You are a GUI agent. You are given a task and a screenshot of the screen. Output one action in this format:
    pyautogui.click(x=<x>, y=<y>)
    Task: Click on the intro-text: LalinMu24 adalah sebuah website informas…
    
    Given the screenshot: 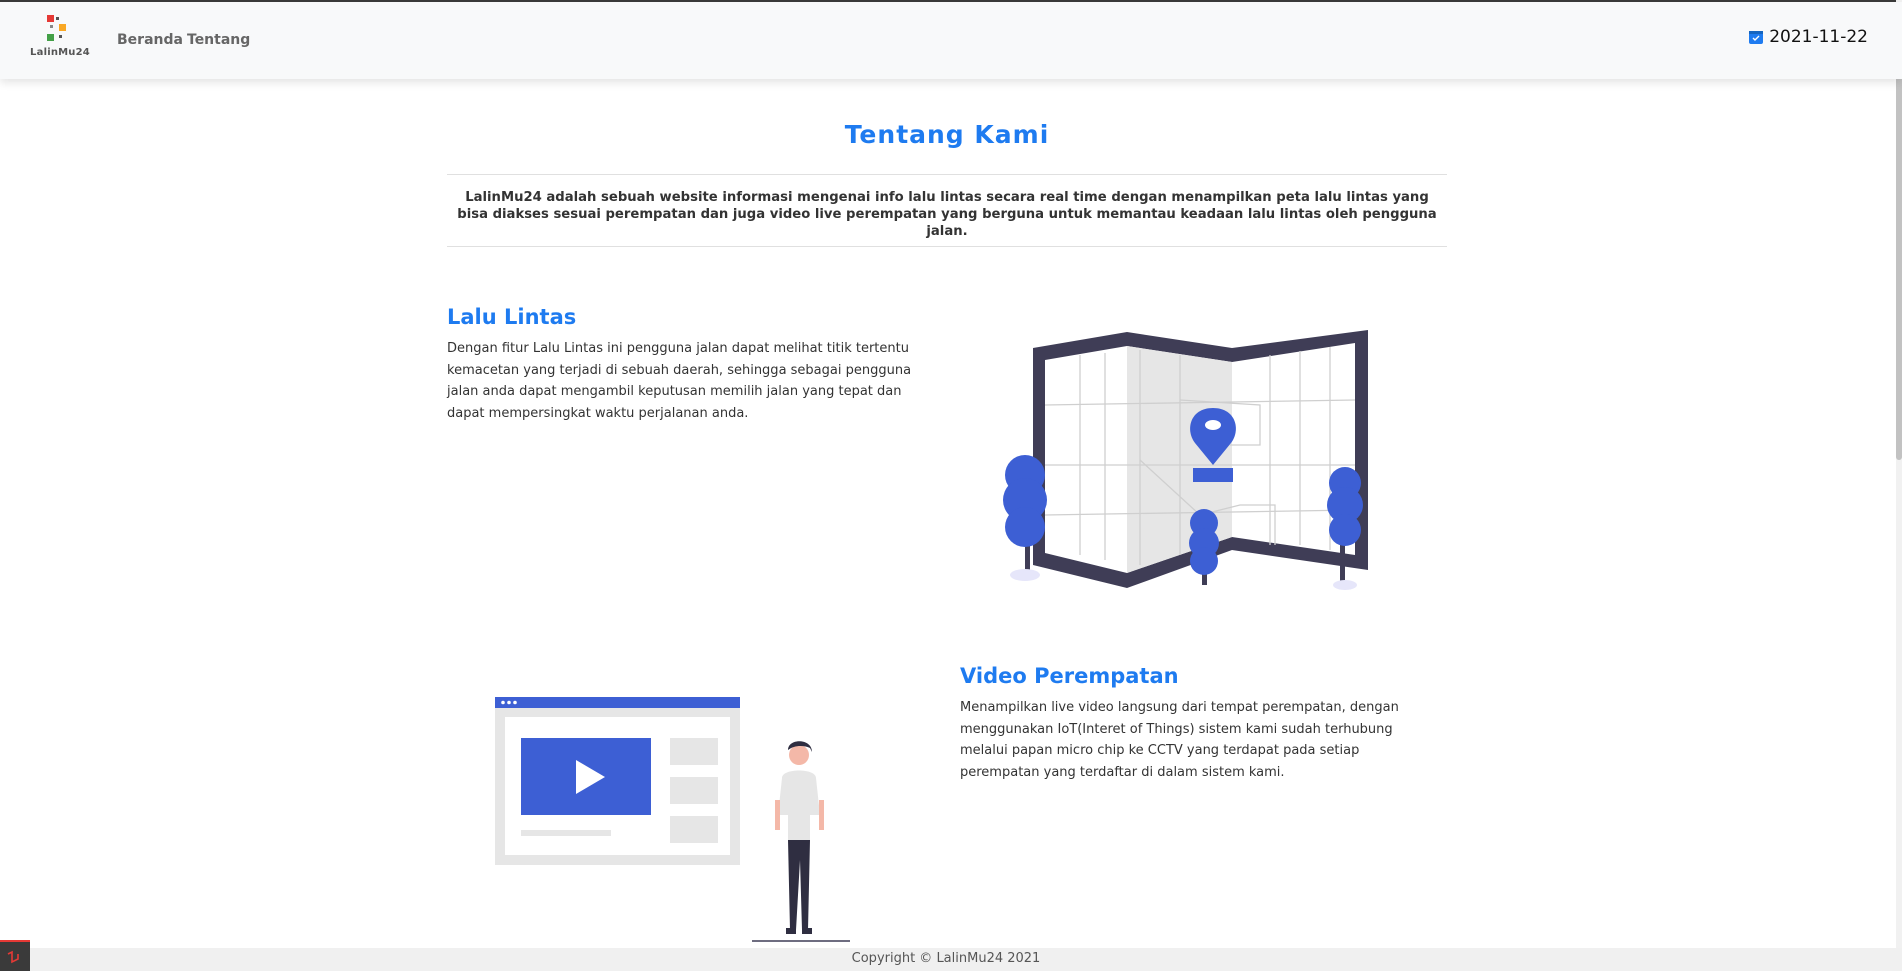 What is the action you would take?
    pyautogui.click(x=947, y=214)
    